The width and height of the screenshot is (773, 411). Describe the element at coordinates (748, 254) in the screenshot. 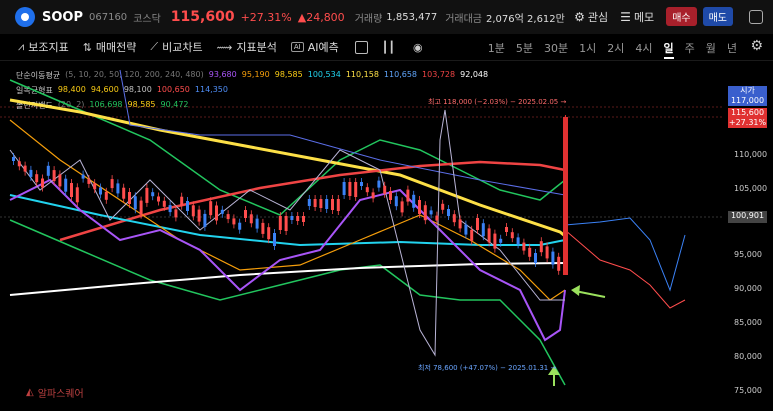

I see `tick-95000: 95,000` at that location.